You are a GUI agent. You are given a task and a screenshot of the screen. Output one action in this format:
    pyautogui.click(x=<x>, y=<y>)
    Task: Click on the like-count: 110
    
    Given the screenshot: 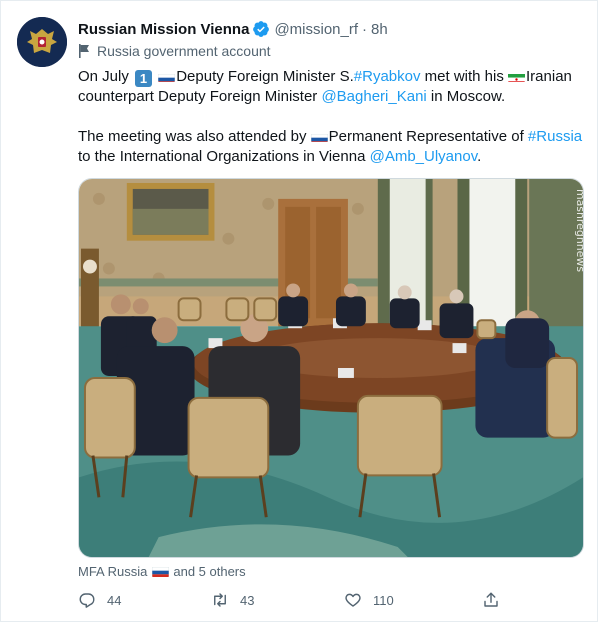 What is the action you would take?
    pyautogui.click(x=383, y=600)
    